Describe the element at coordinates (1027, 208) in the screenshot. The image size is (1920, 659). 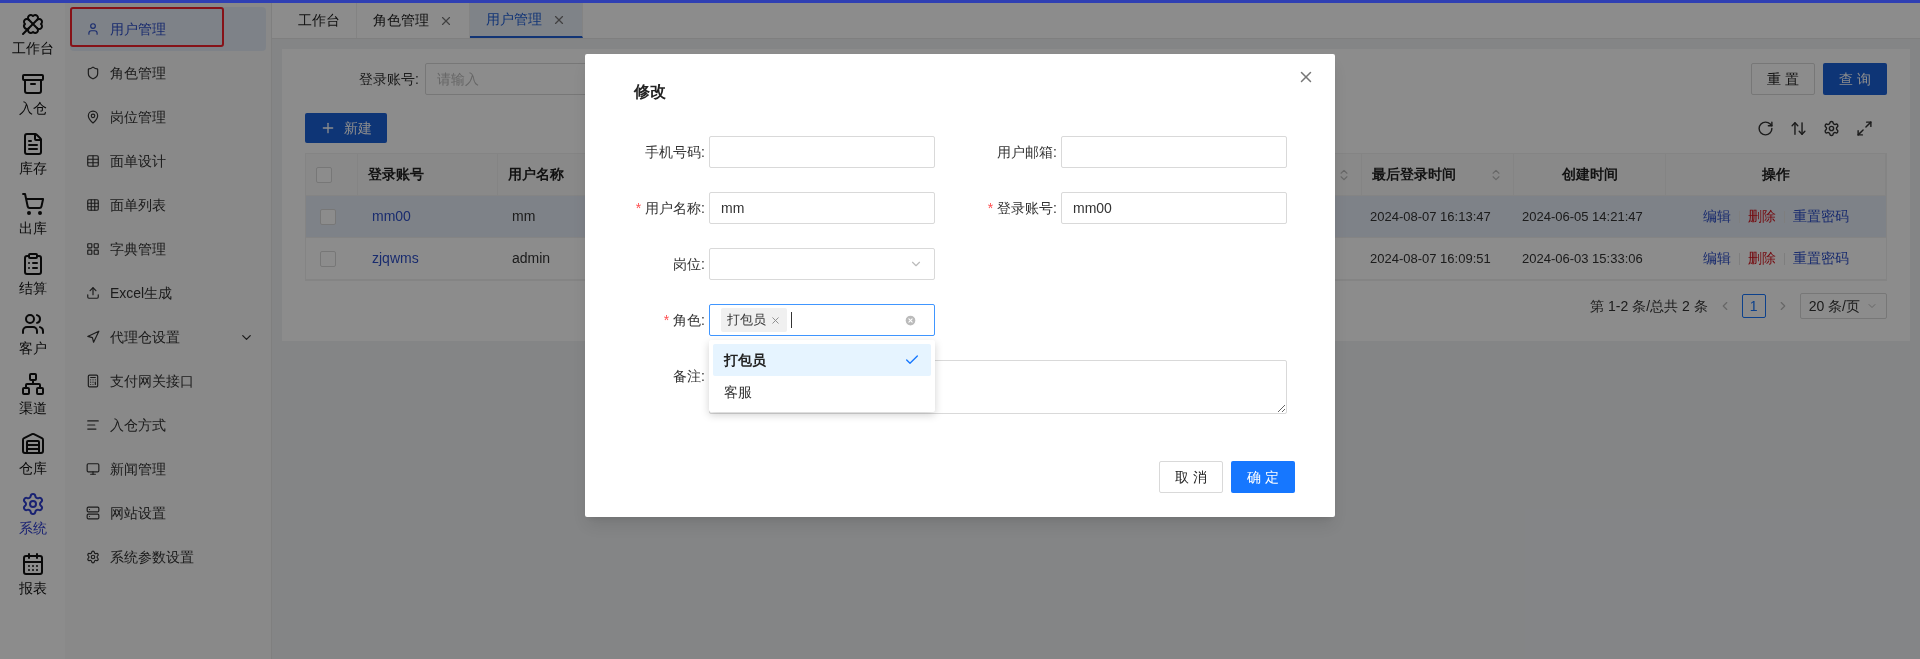
I see `field-label: 登录账号:` at that location.